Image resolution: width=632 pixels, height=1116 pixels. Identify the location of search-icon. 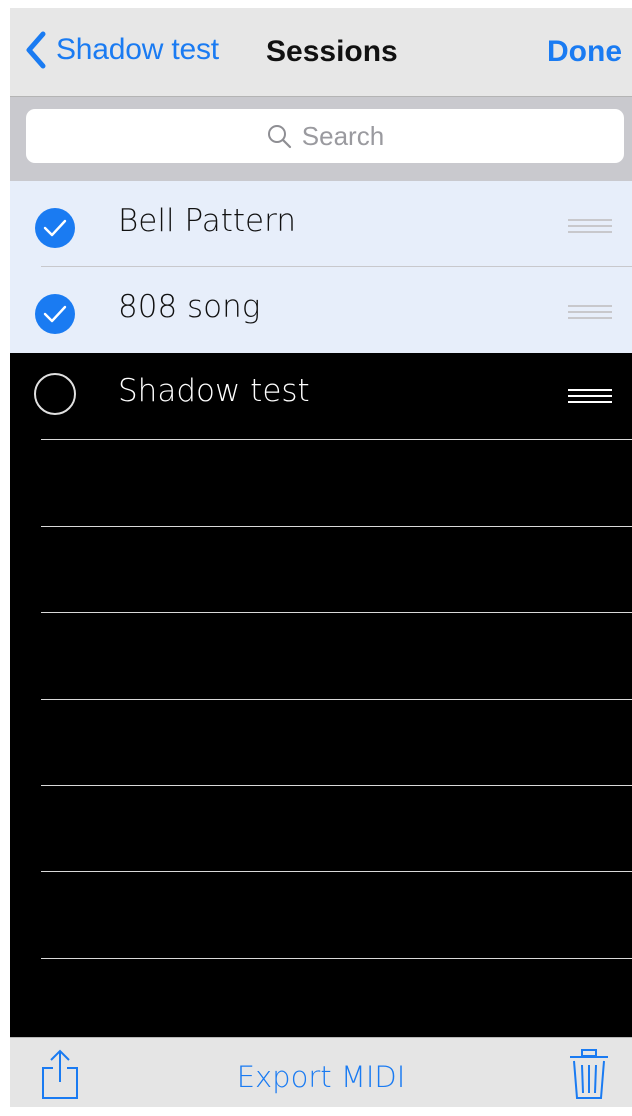
(279, 137).